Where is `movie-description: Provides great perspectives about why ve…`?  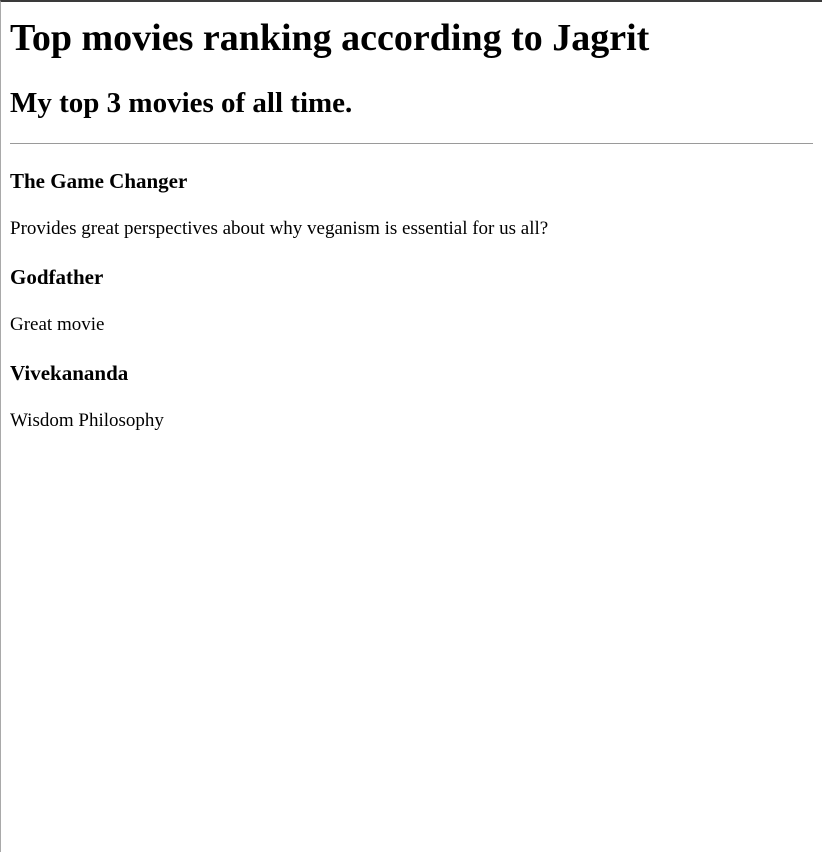
movie-description: Provides great perspectives about why ve… is located at coordinates (279, 228).